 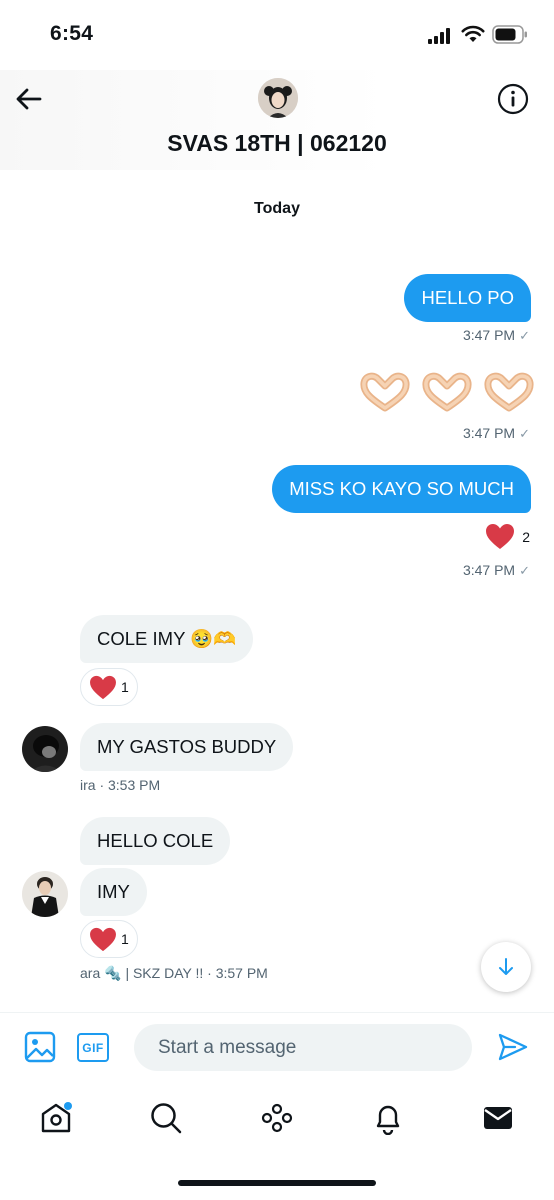 I want to click on info-icon, so click(x=513, y=99).